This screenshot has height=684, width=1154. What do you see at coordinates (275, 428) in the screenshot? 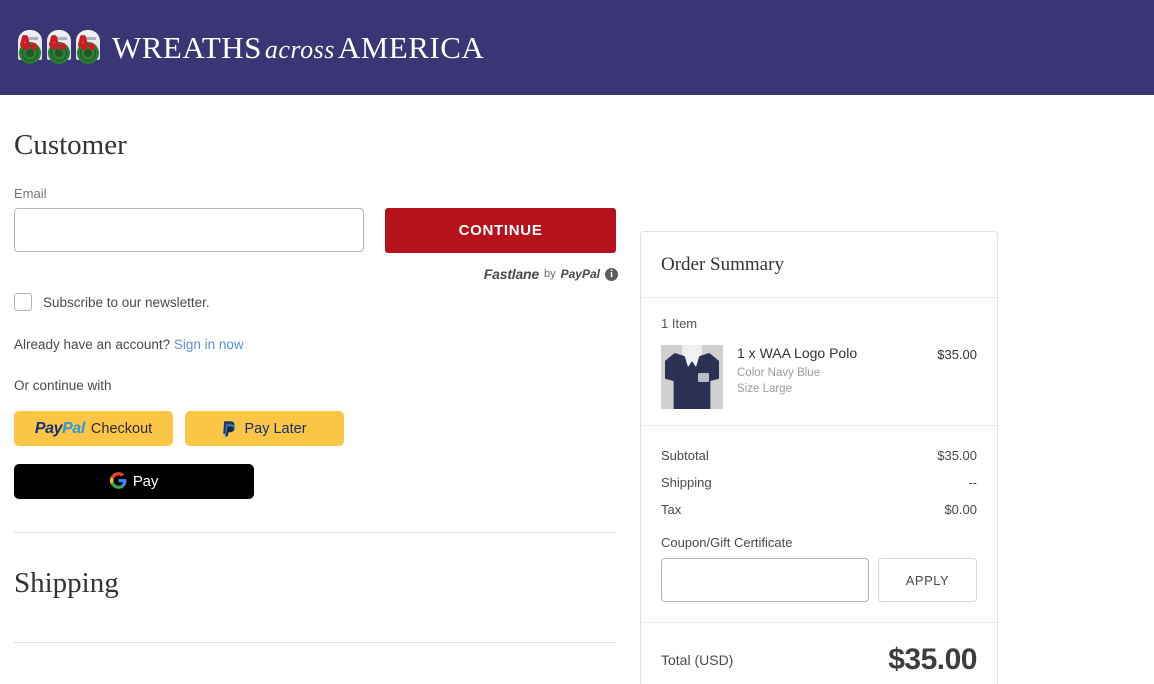
I see `pay-later-label: Pay Later` at bounding box center [275, 428].